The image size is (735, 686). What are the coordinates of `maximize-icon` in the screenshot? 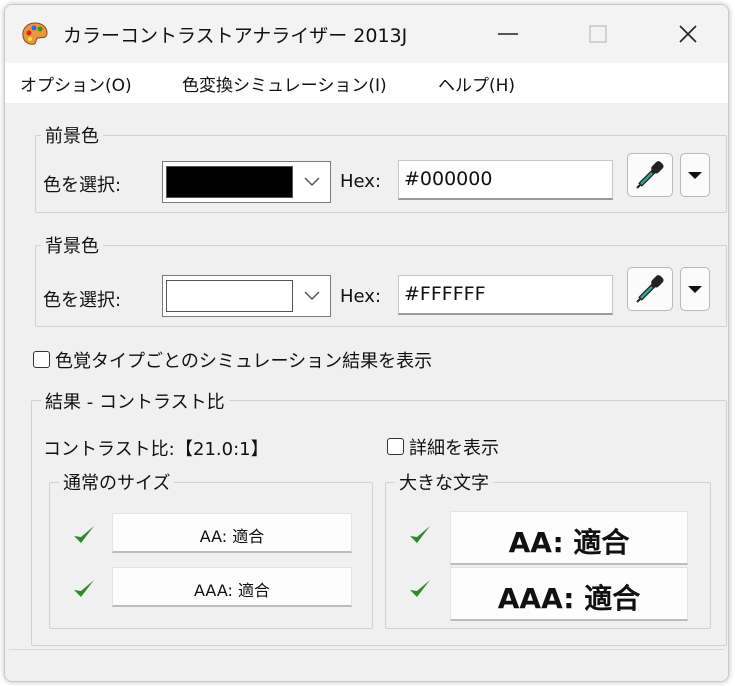 It's located at (598, 34).